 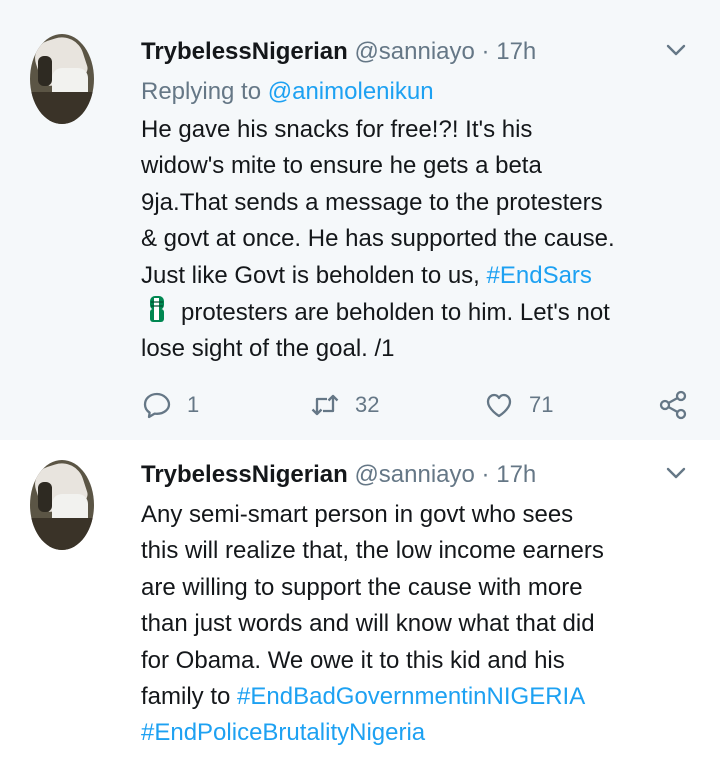 I want to click on tweet-line: family to #EndBadGovernmentinNIGERIA, so click(x=421, y=697).